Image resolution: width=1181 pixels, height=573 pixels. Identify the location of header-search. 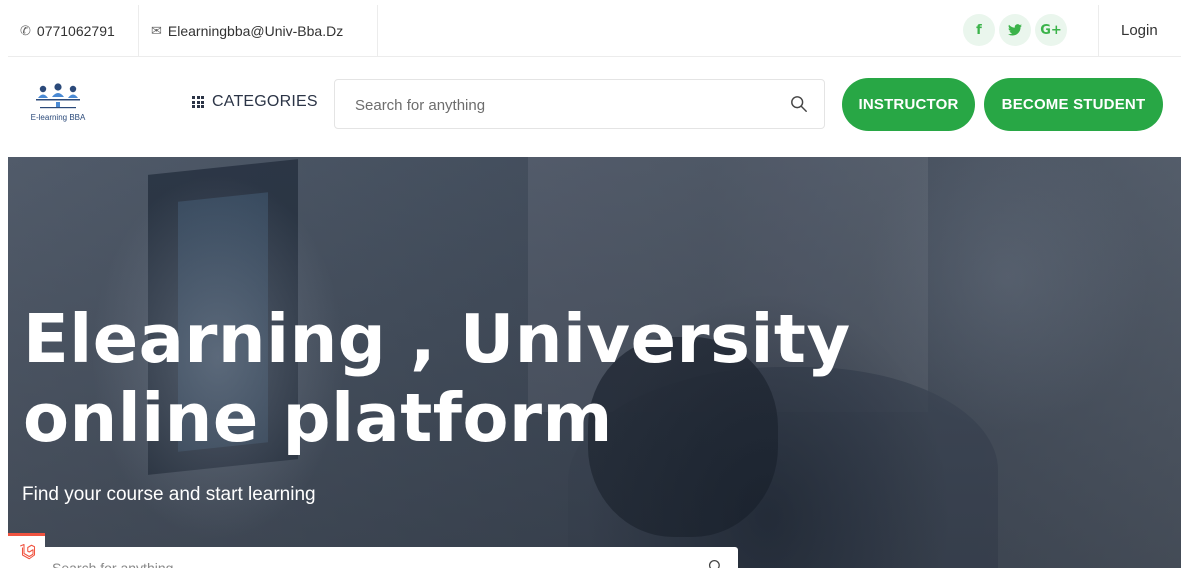
(579, 104).